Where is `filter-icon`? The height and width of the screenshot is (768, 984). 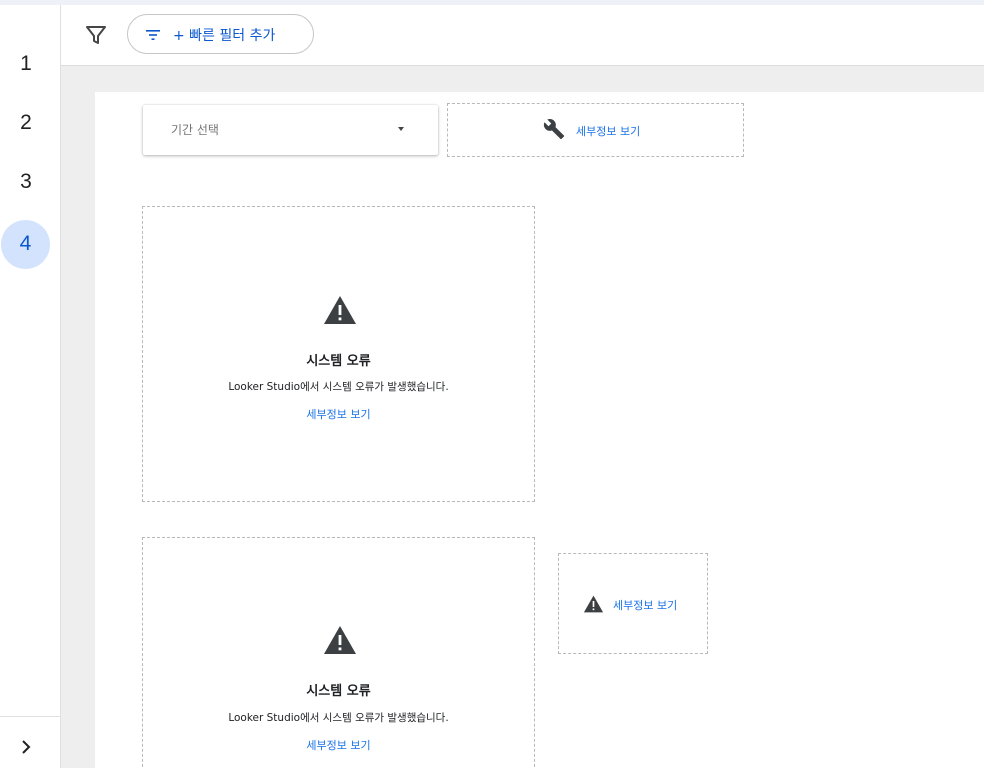 filter-icon is located at coordinates (96, 35).